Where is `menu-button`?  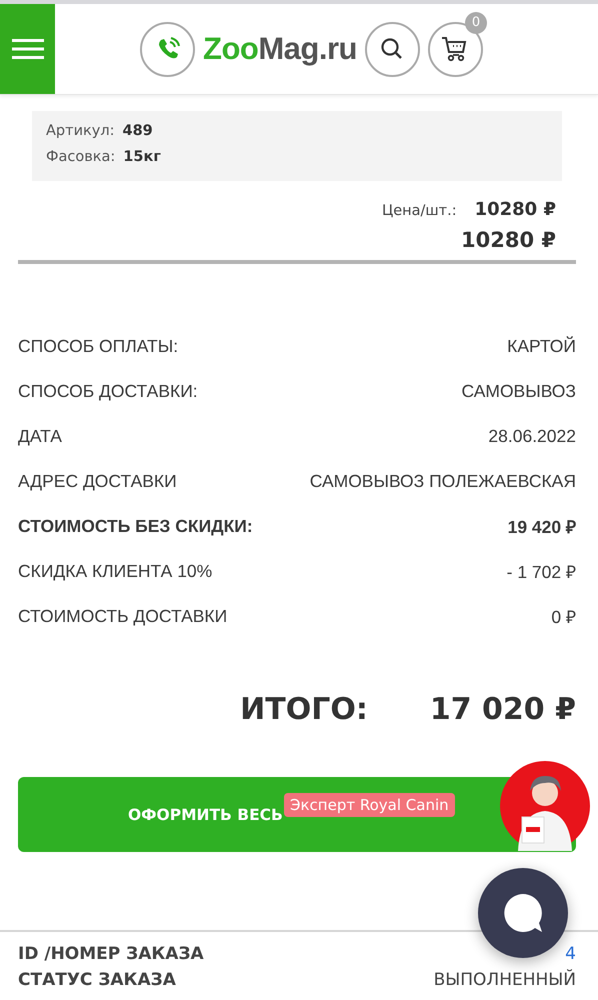
menu-button is located at coordinates (27, 49).